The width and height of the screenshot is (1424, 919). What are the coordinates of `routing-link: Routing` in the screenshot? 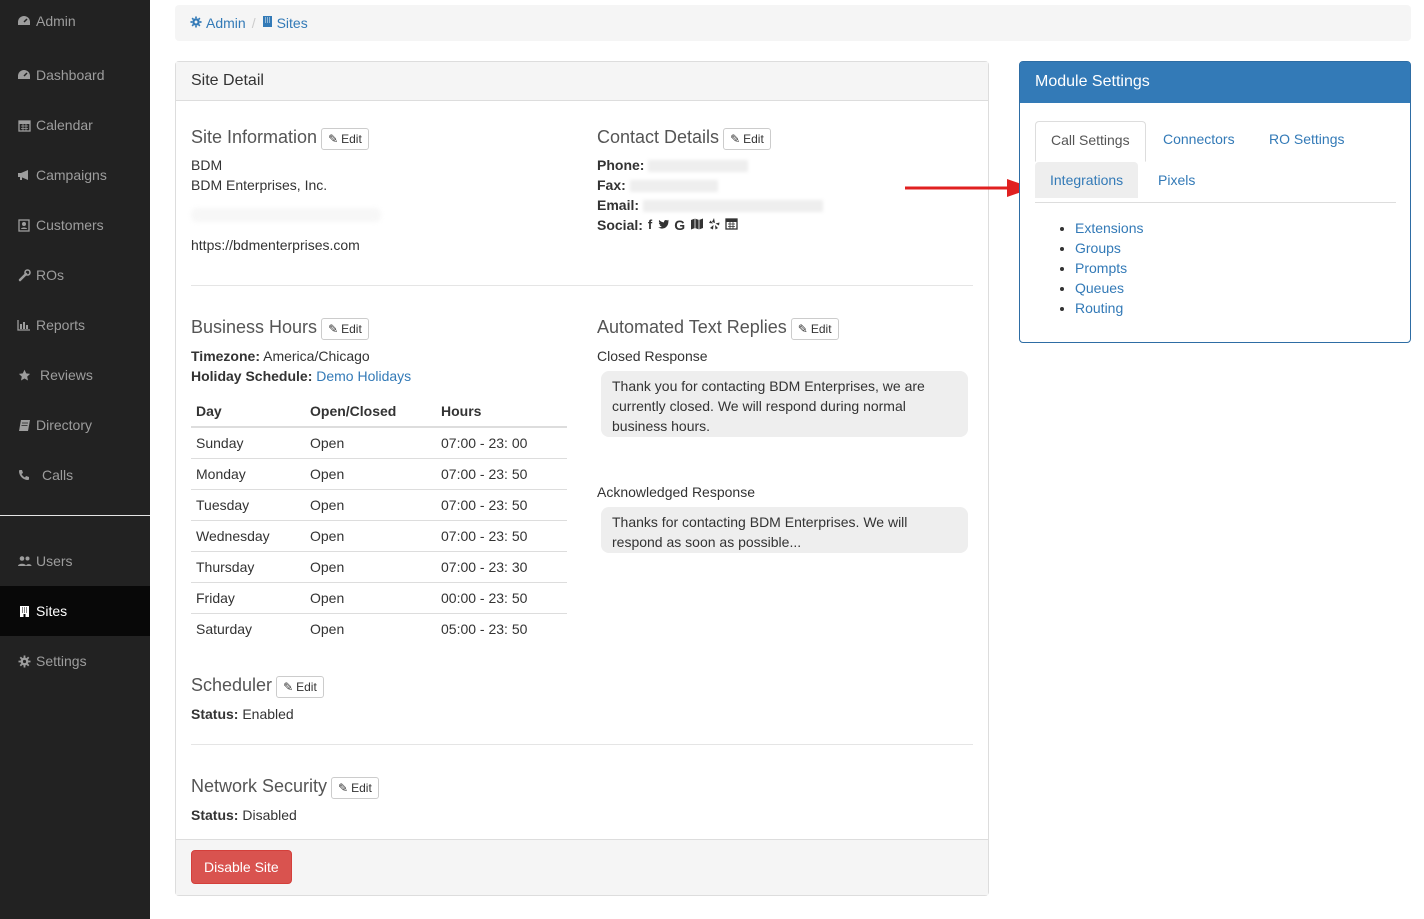 It's located at (1099, 308).